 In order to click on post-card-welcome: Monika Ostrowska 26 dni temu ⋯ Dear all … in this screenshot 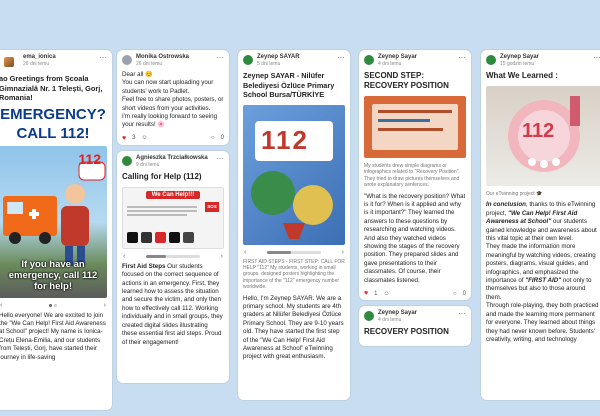, I will do `click(173, 97)`.